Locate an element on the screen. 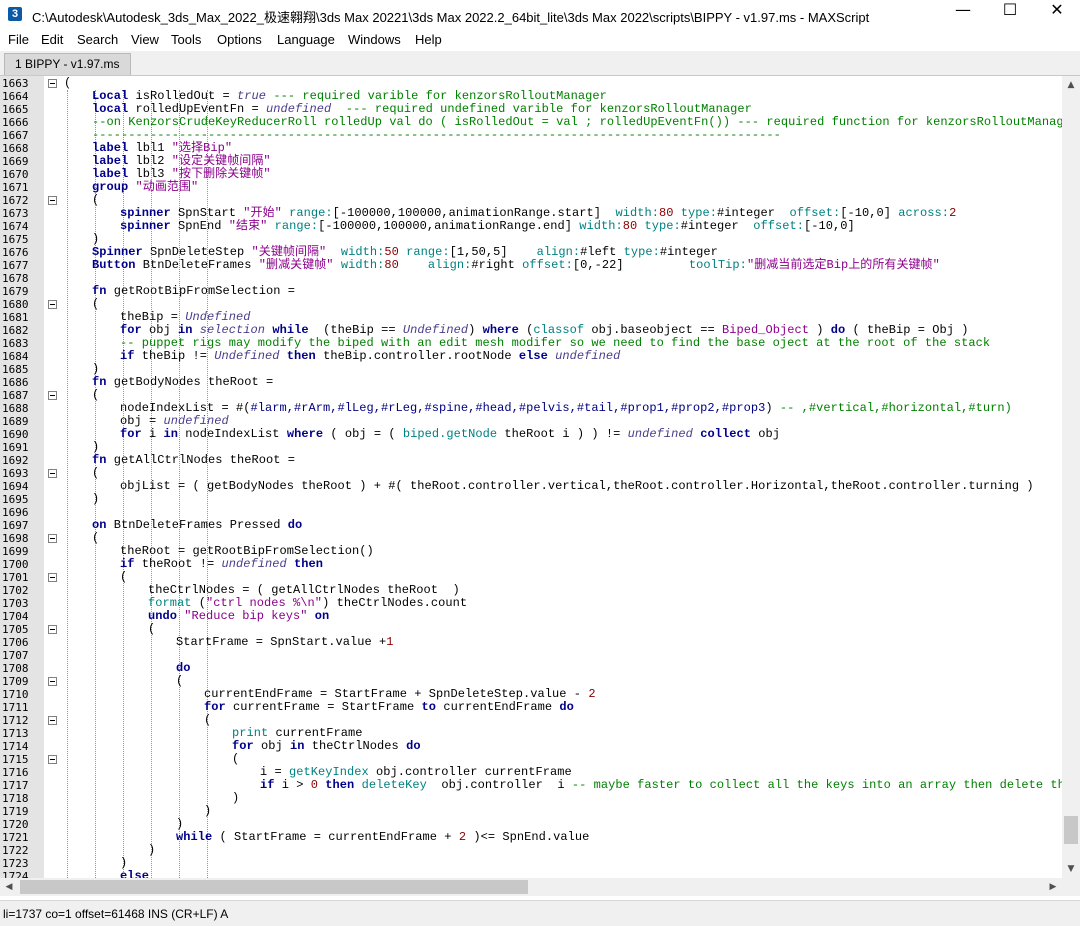 The height and width of the screenshot is (926, 1080). code-token: #left is located at coordinates (602, 252).